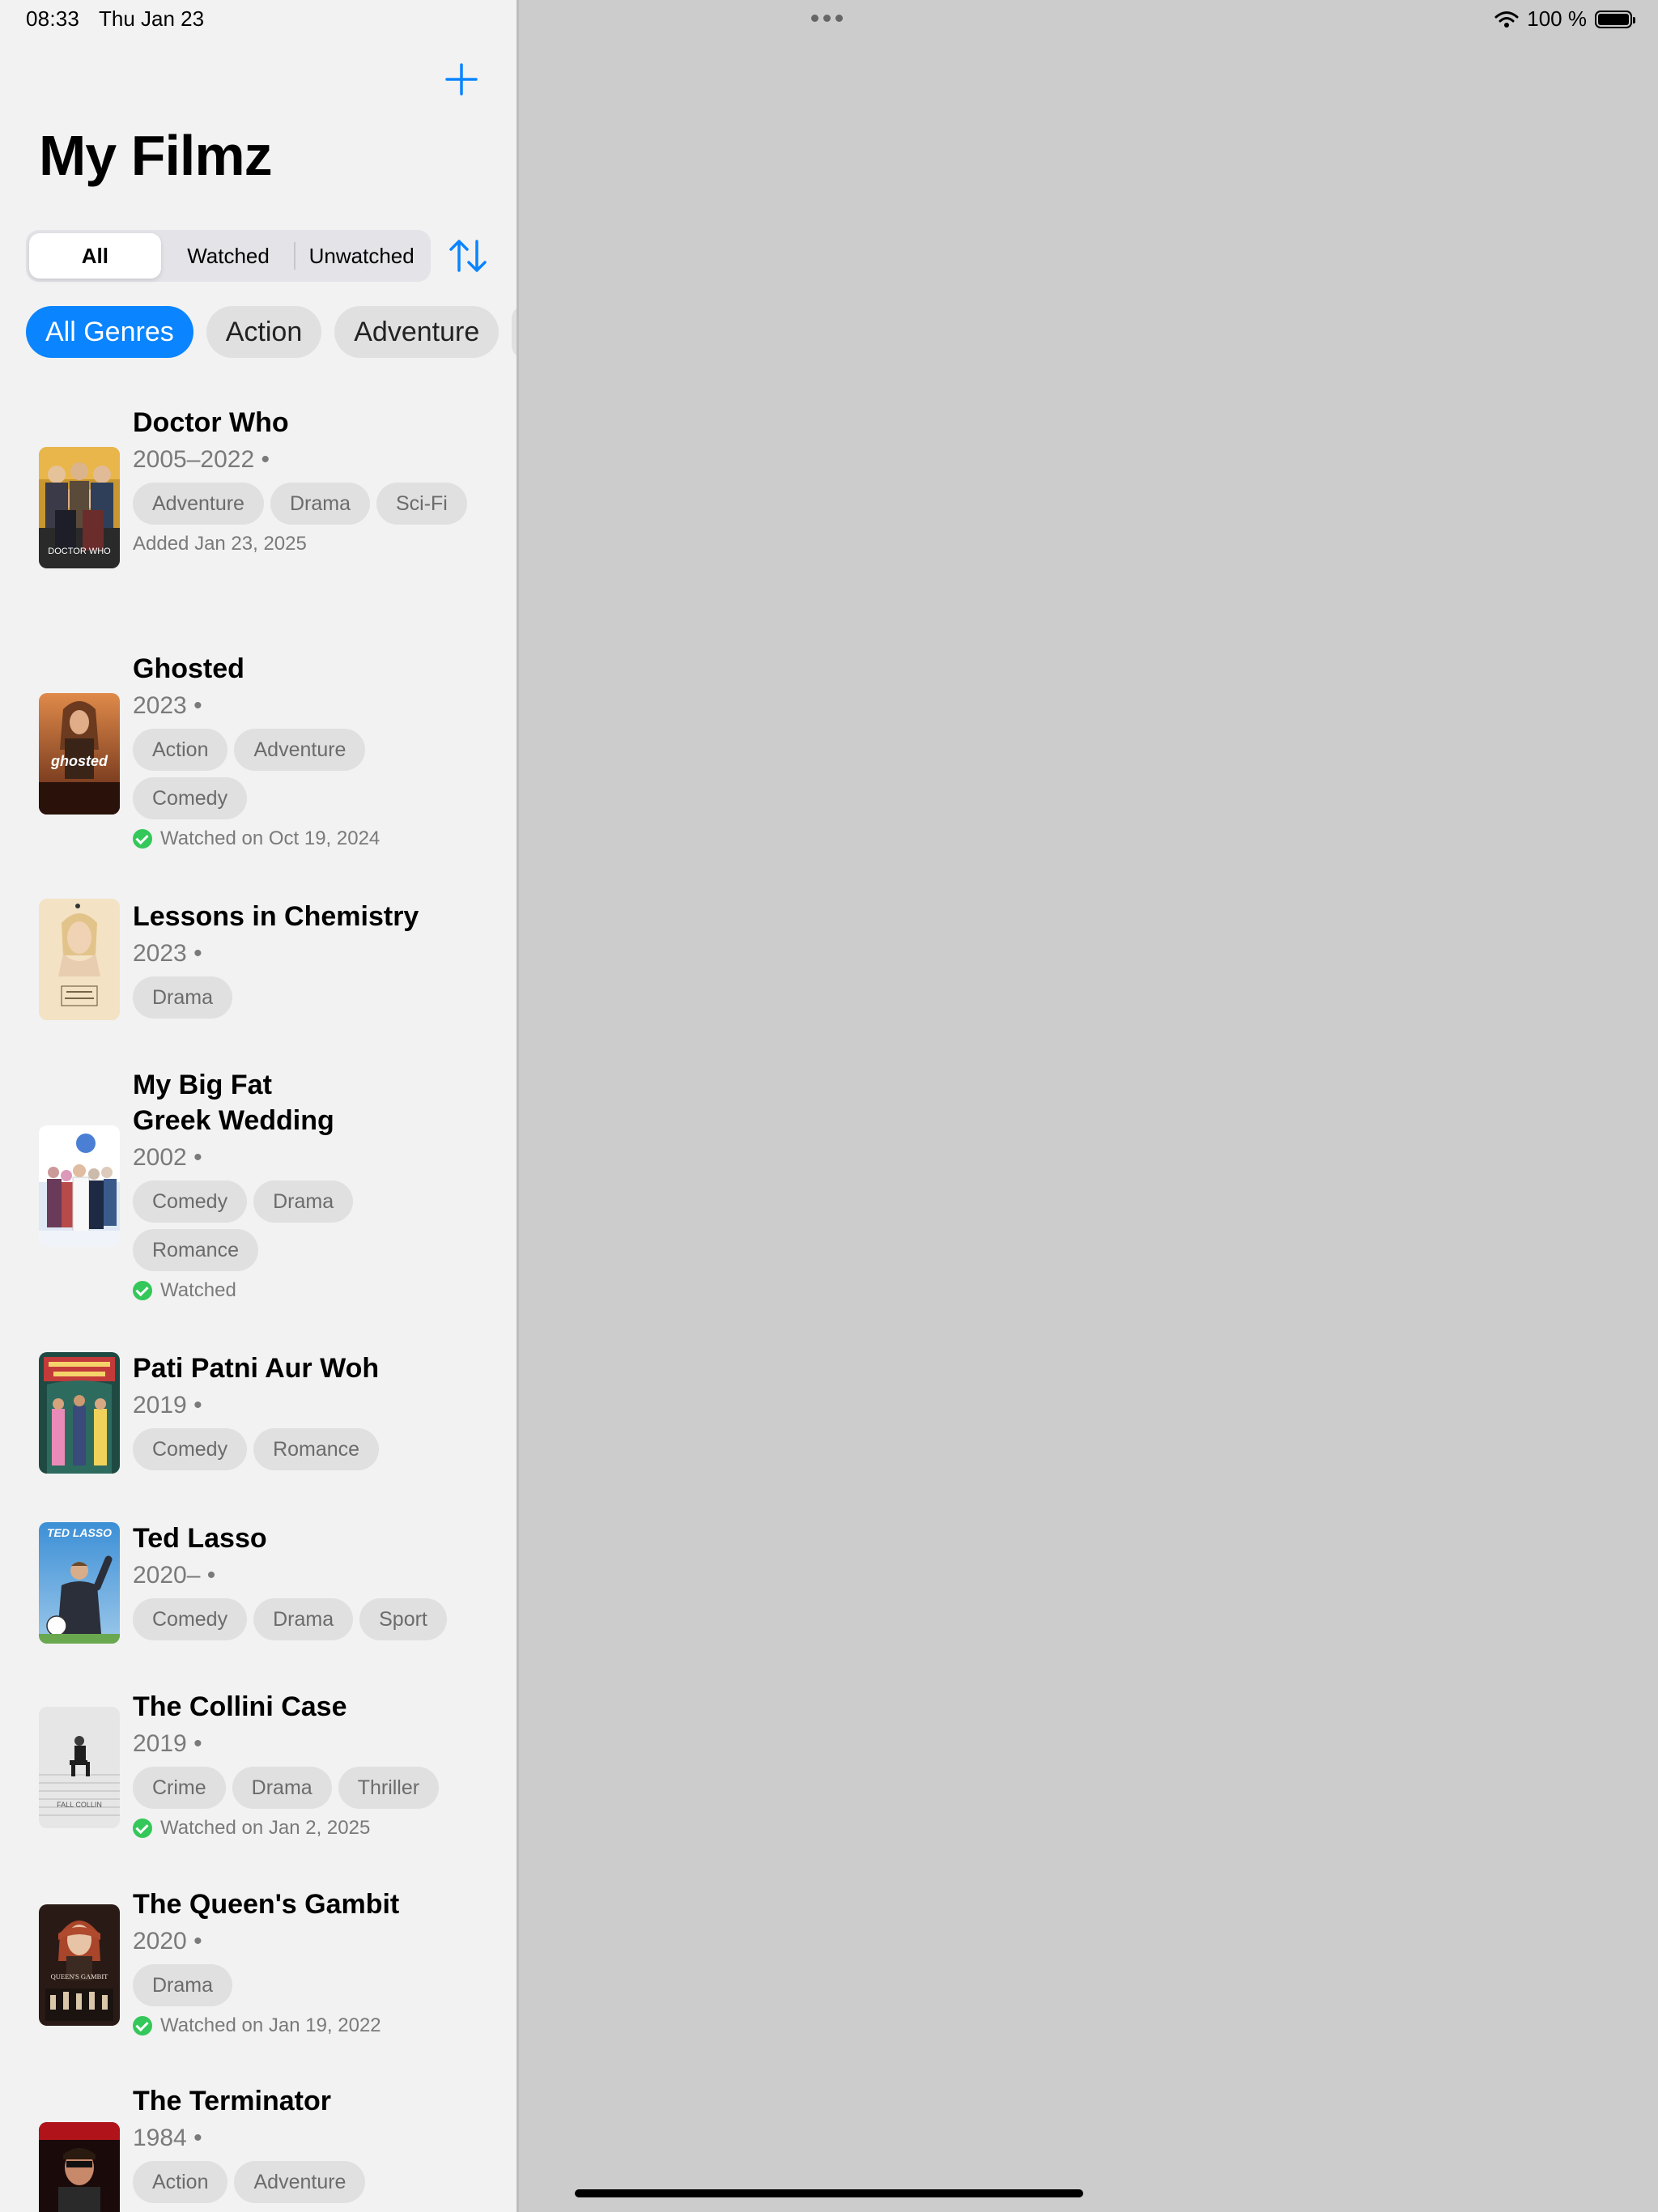  I want to click on film-years: 2020– •, so click(174, 1575).